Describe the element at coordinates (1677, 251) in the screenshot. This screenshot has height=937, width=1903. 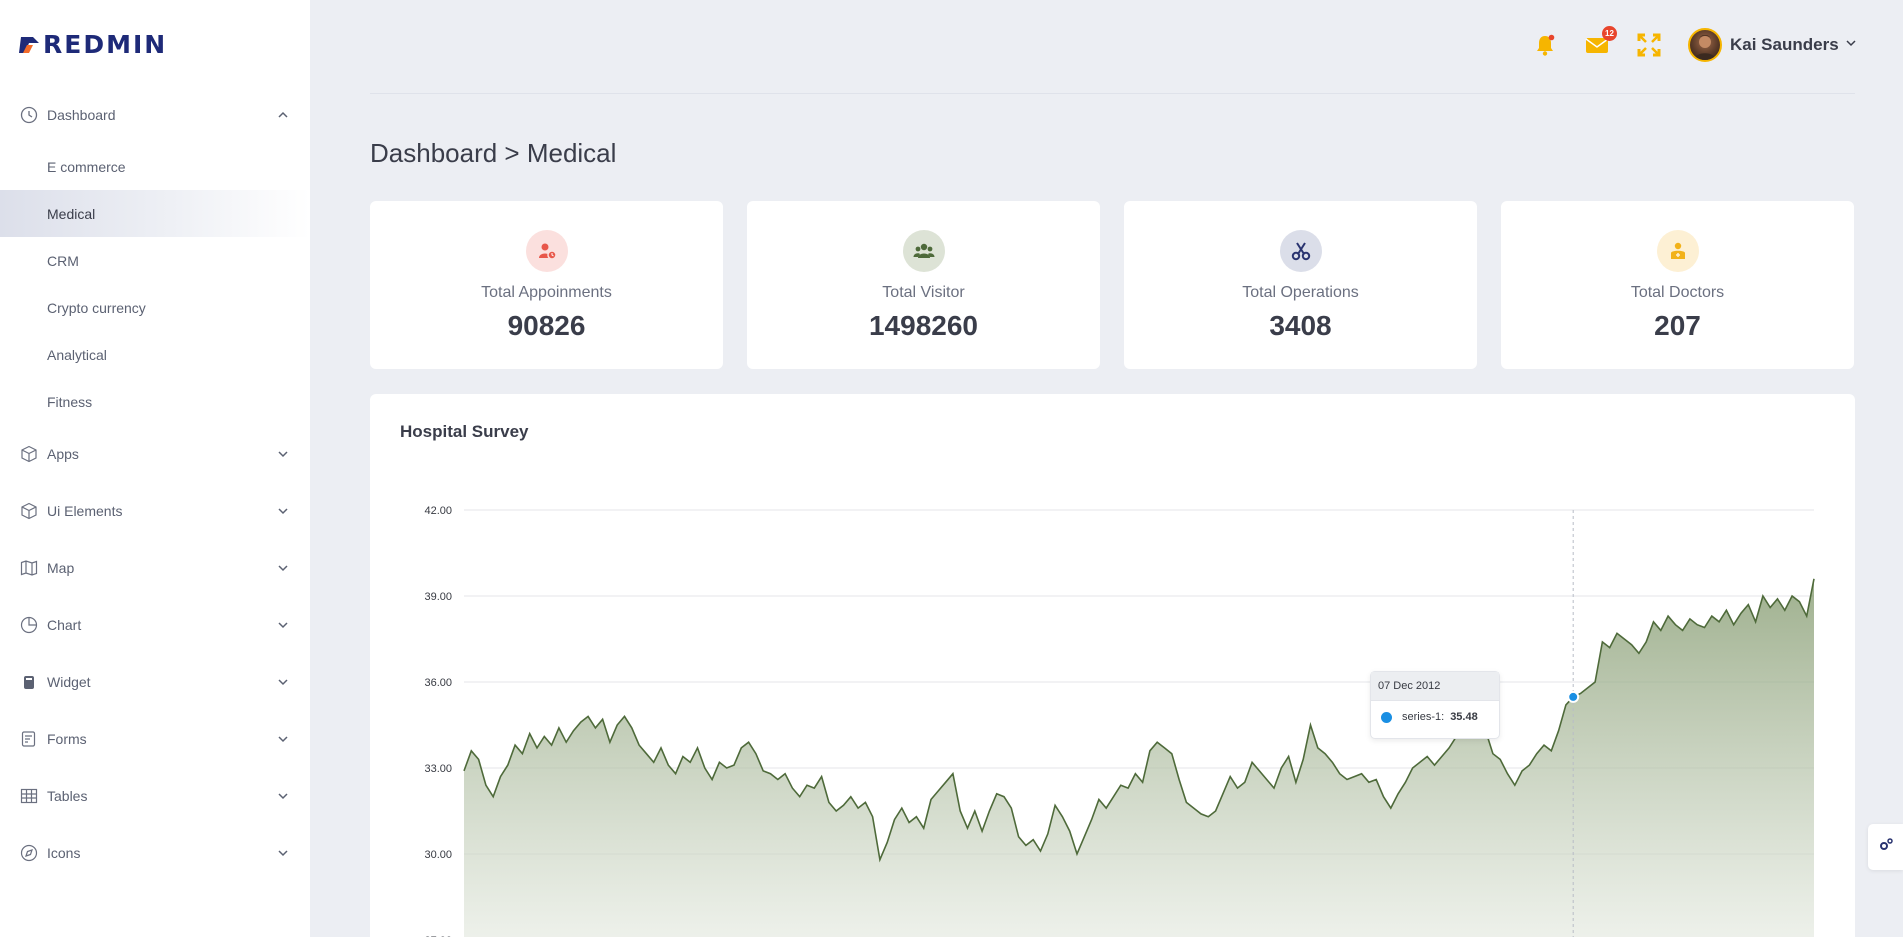
I see `doctor-icon` at that location.